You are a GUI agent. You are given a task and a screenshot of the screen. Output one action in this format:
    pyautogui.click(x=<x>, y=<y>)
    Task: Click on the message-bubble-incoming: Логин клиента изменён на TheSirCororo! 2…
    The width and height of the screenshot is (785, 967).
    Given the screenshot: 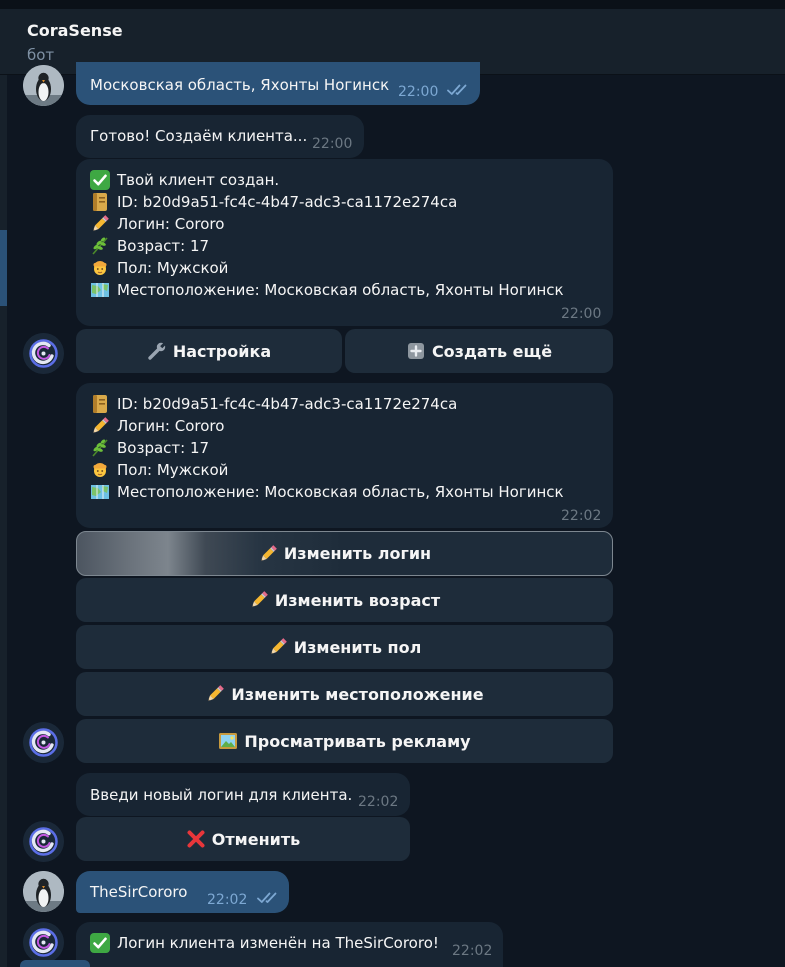 What is the action you would take?
    pyautogui.click(x=289, y=944)
    